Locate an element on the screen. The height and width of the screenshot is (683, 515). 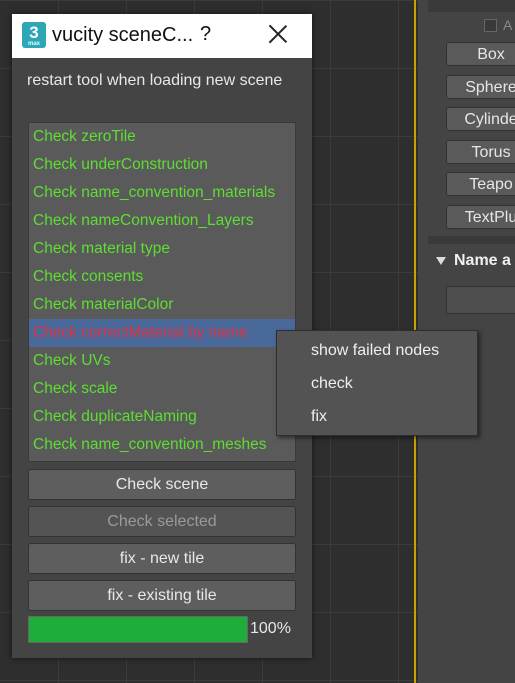
fix-new-tile-button: fix - new tile is located at coordinates (162, 558).